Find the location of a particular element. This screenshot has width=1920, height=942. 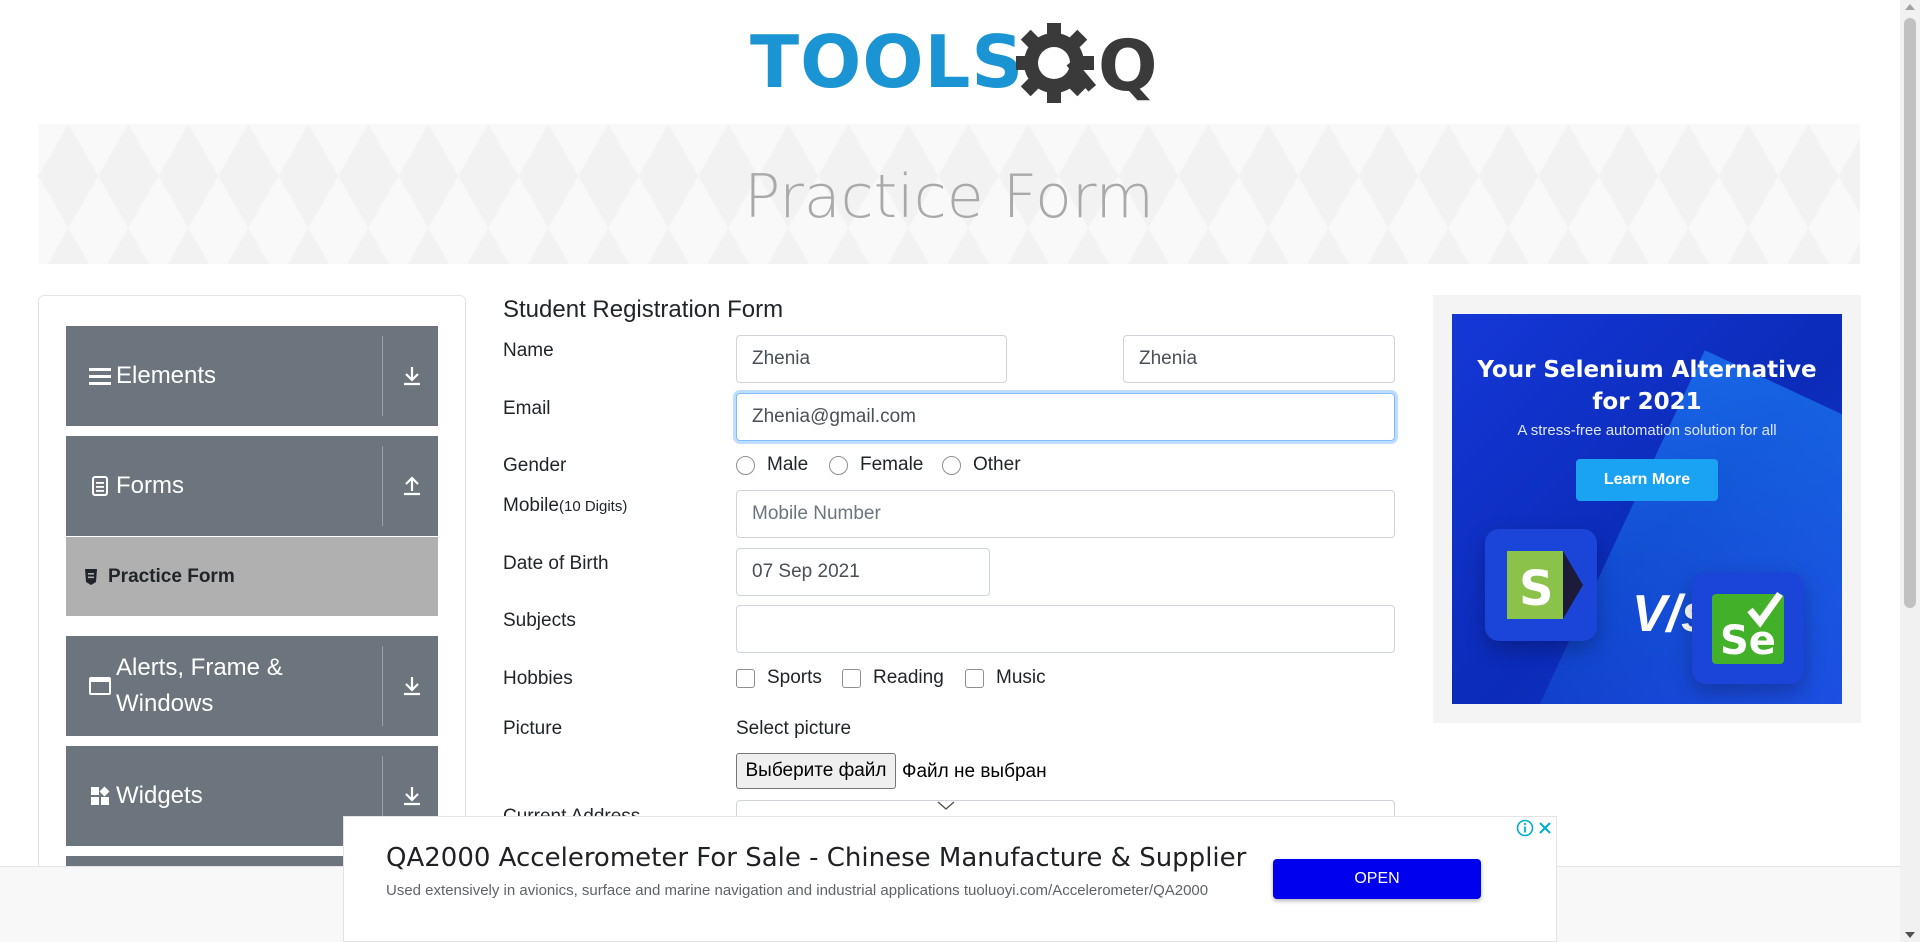

selenium-logo: Se is located at coordinates (1748, 628).